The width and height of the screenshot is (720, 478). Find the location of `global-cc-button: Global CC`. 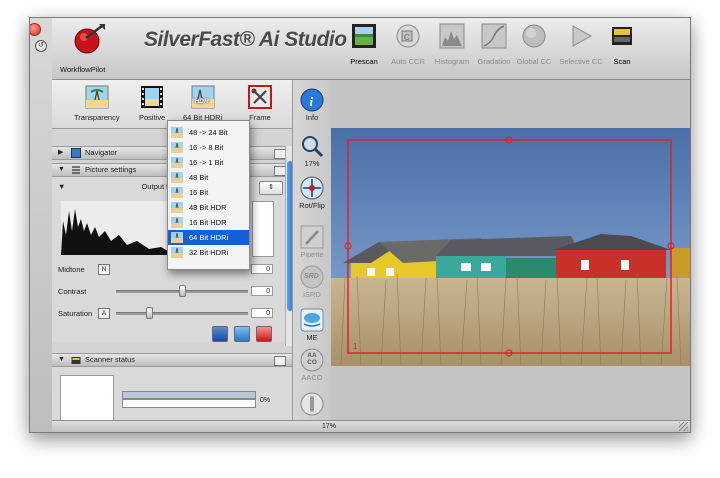

global-cc-button: Global CC is located at coordinates (534, 44).